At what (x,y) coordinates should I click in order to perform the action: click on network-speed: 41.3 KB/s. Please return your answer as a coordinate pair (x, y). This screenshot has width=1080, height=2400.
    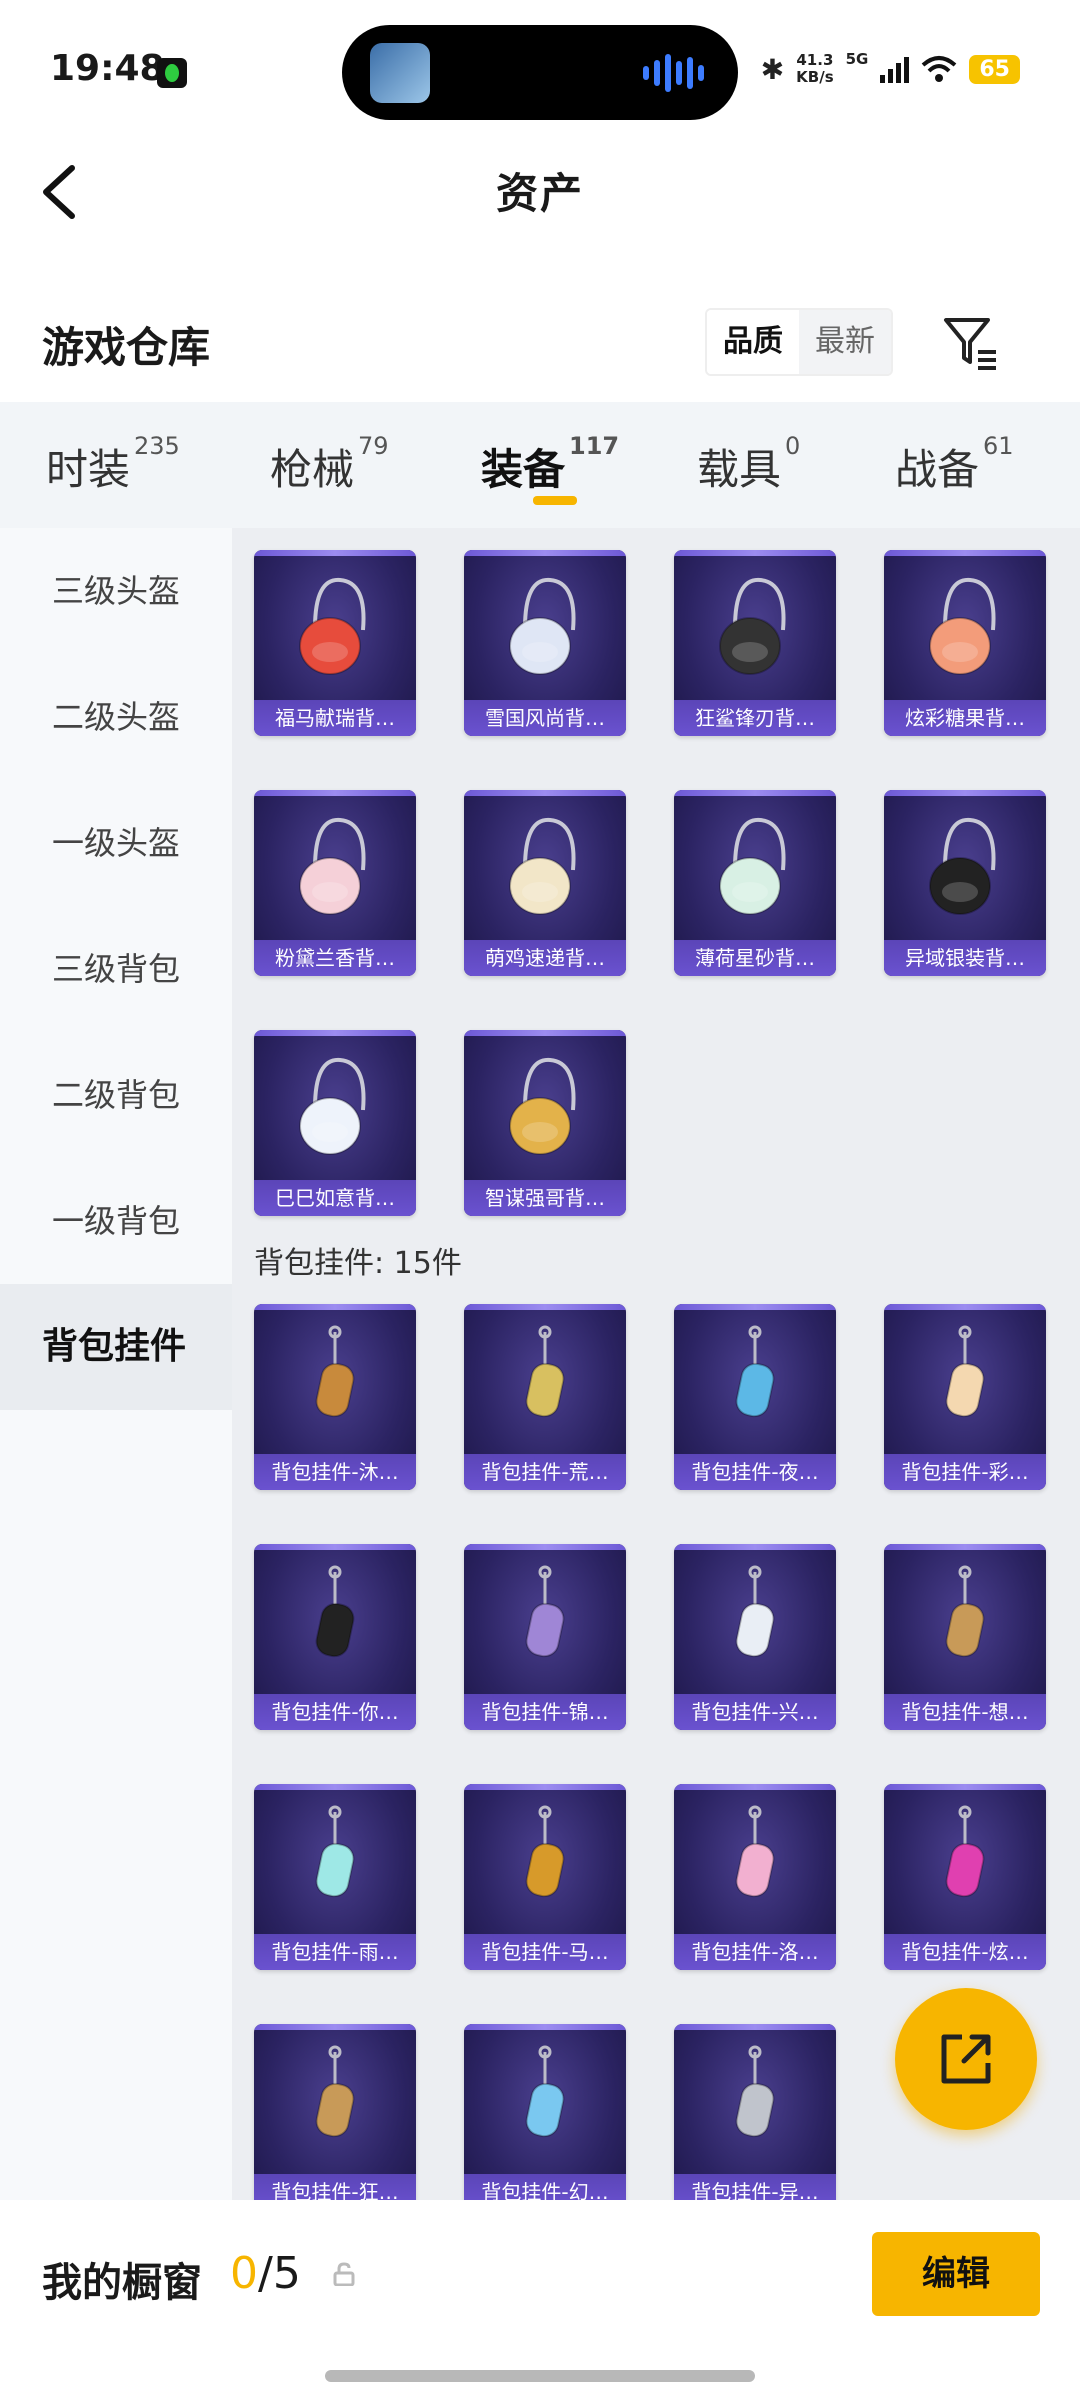
    Looking at the image, I should click on (814, 69).